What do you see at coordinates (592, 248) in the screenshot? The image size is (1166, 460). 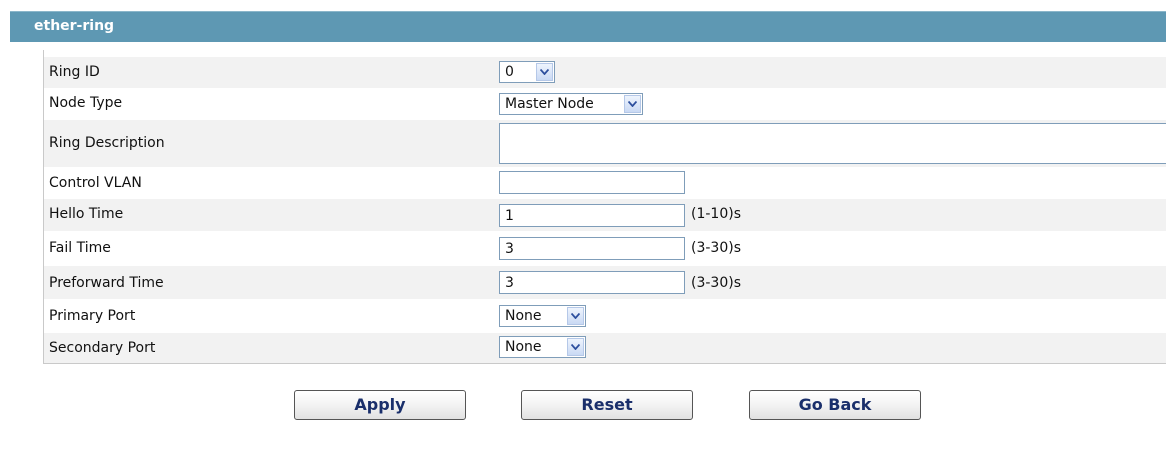 I see `fail-time-input` at bounding box center [592, 248].